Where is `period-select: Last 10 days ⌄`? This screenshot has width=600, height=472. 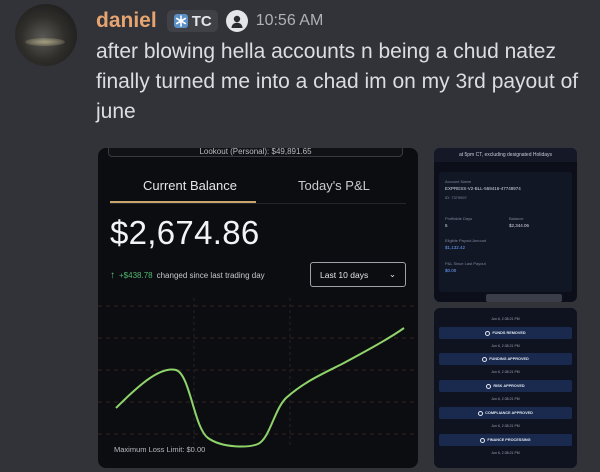 period-select: Last 10 days ⌄ is located at coordinates (358, 274).